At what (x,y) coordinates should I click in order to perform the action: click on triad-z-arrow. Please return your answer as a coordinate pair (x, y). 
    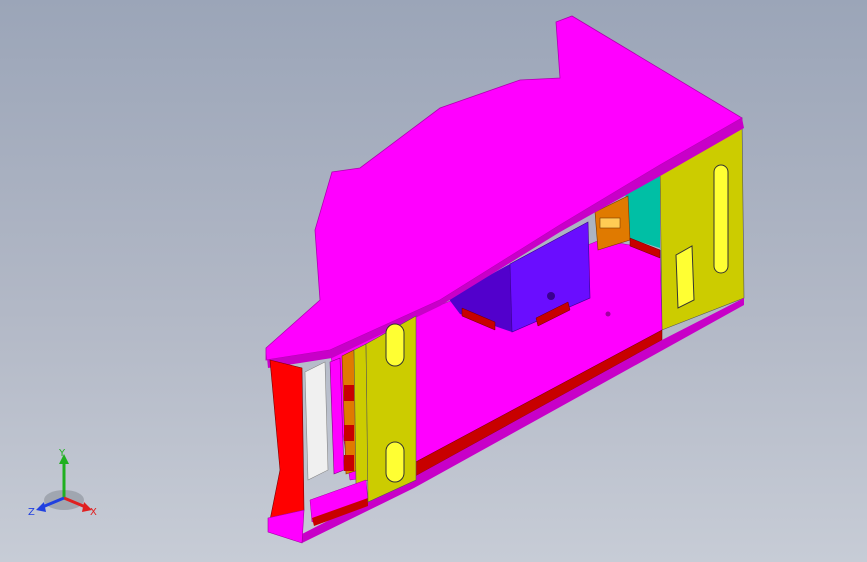
    Looking at the image, I should click on (41, 507).